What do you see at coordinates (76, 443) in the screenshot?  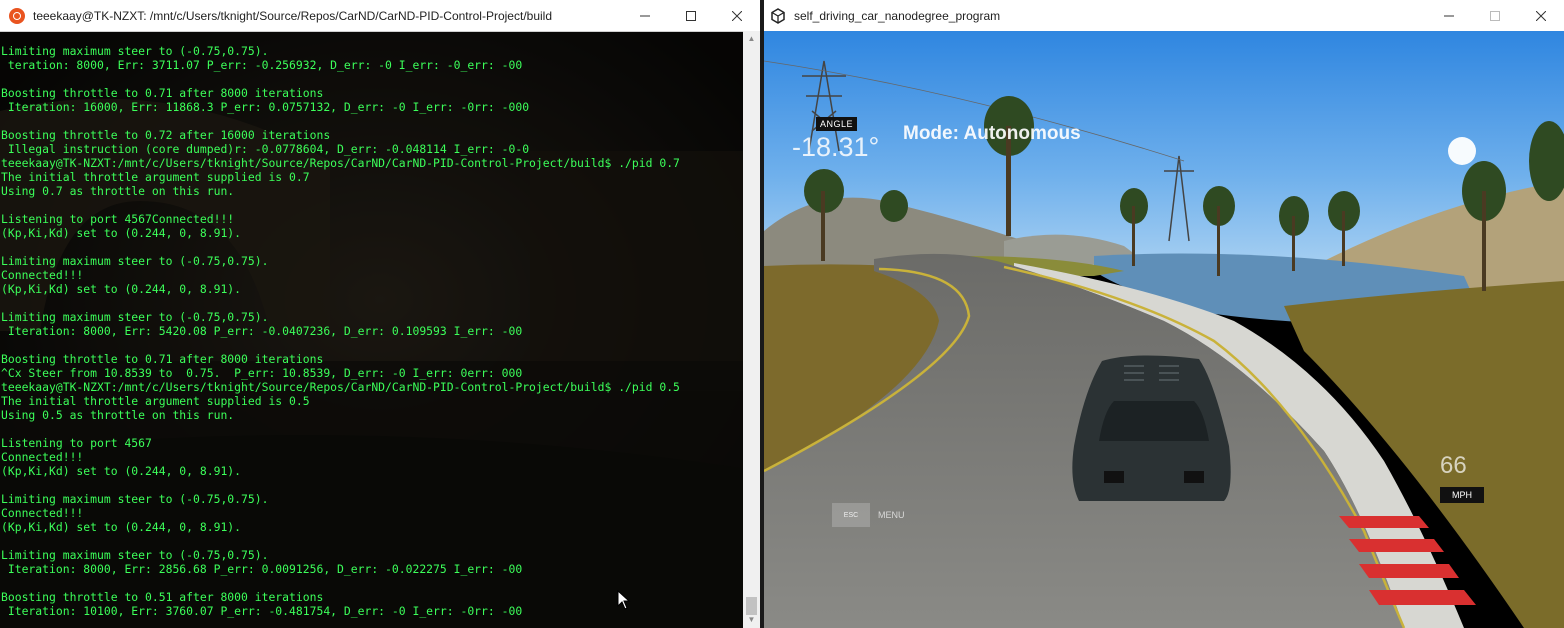 I see `terminal-line: Listening to port 4567` at bounding box center [76, 443].